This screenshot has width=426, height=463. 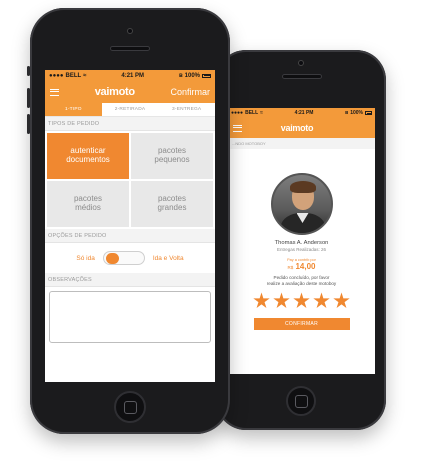 I want to click on round-trip-label: Ida e Volta, so click(x=168, y=258).